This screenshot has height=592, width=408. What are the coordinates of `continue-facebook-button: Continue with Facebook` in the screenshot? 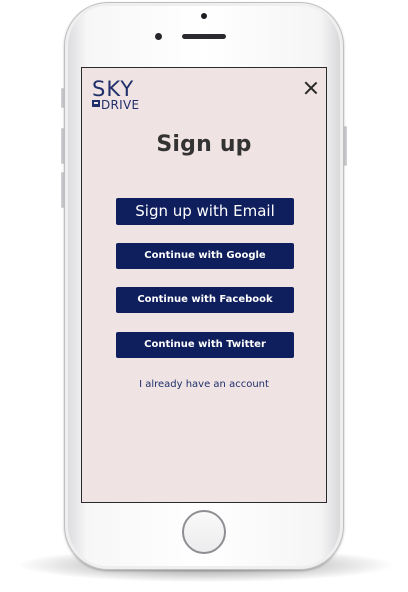 It's located at (205, 300).